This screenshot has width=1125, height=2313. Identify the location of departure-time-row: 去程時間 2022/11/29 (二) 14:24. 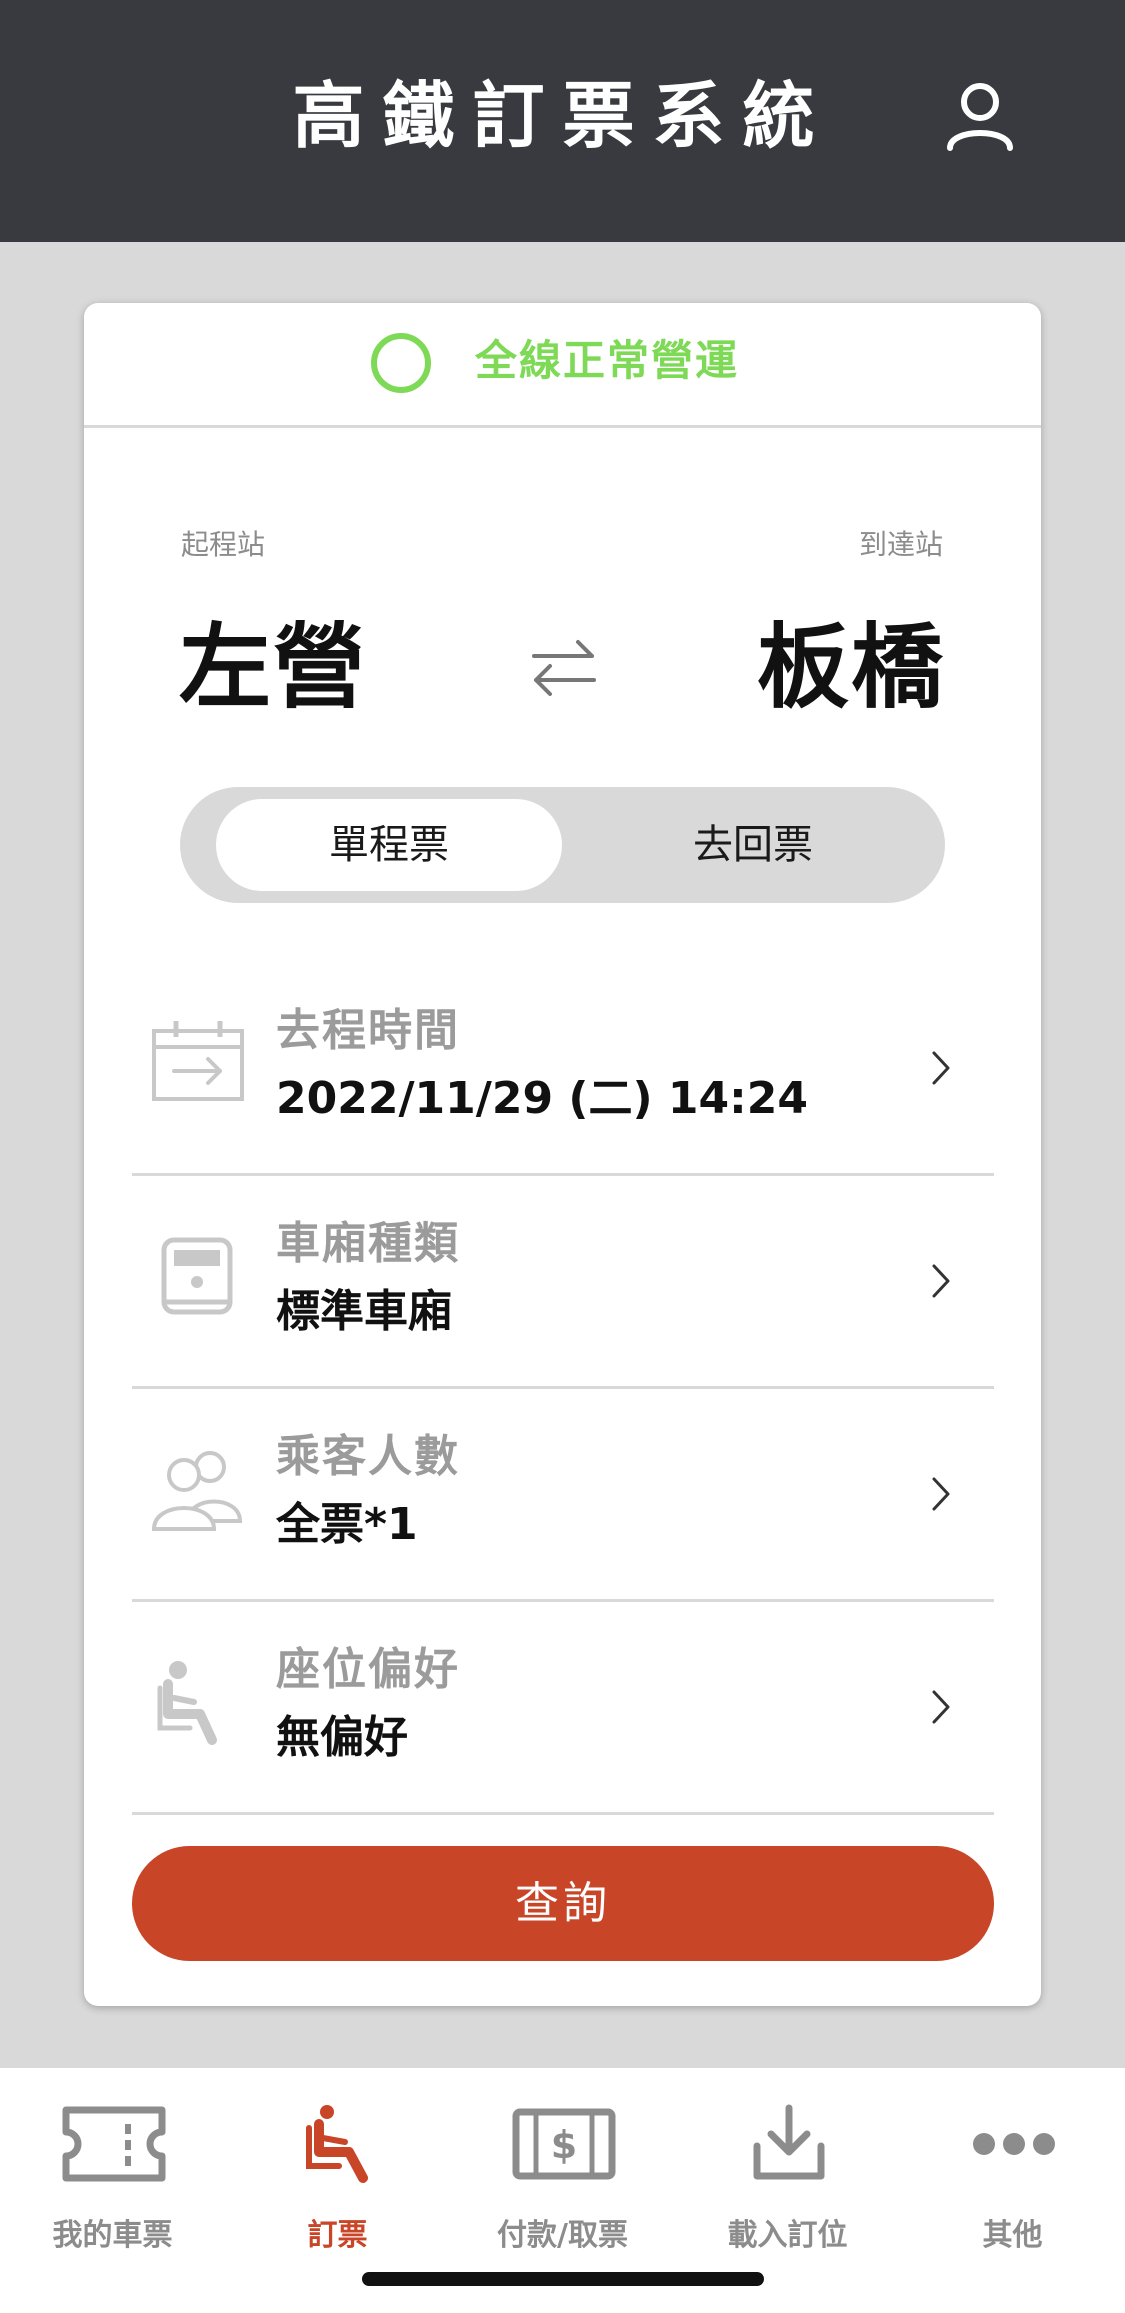
(563, 1069).